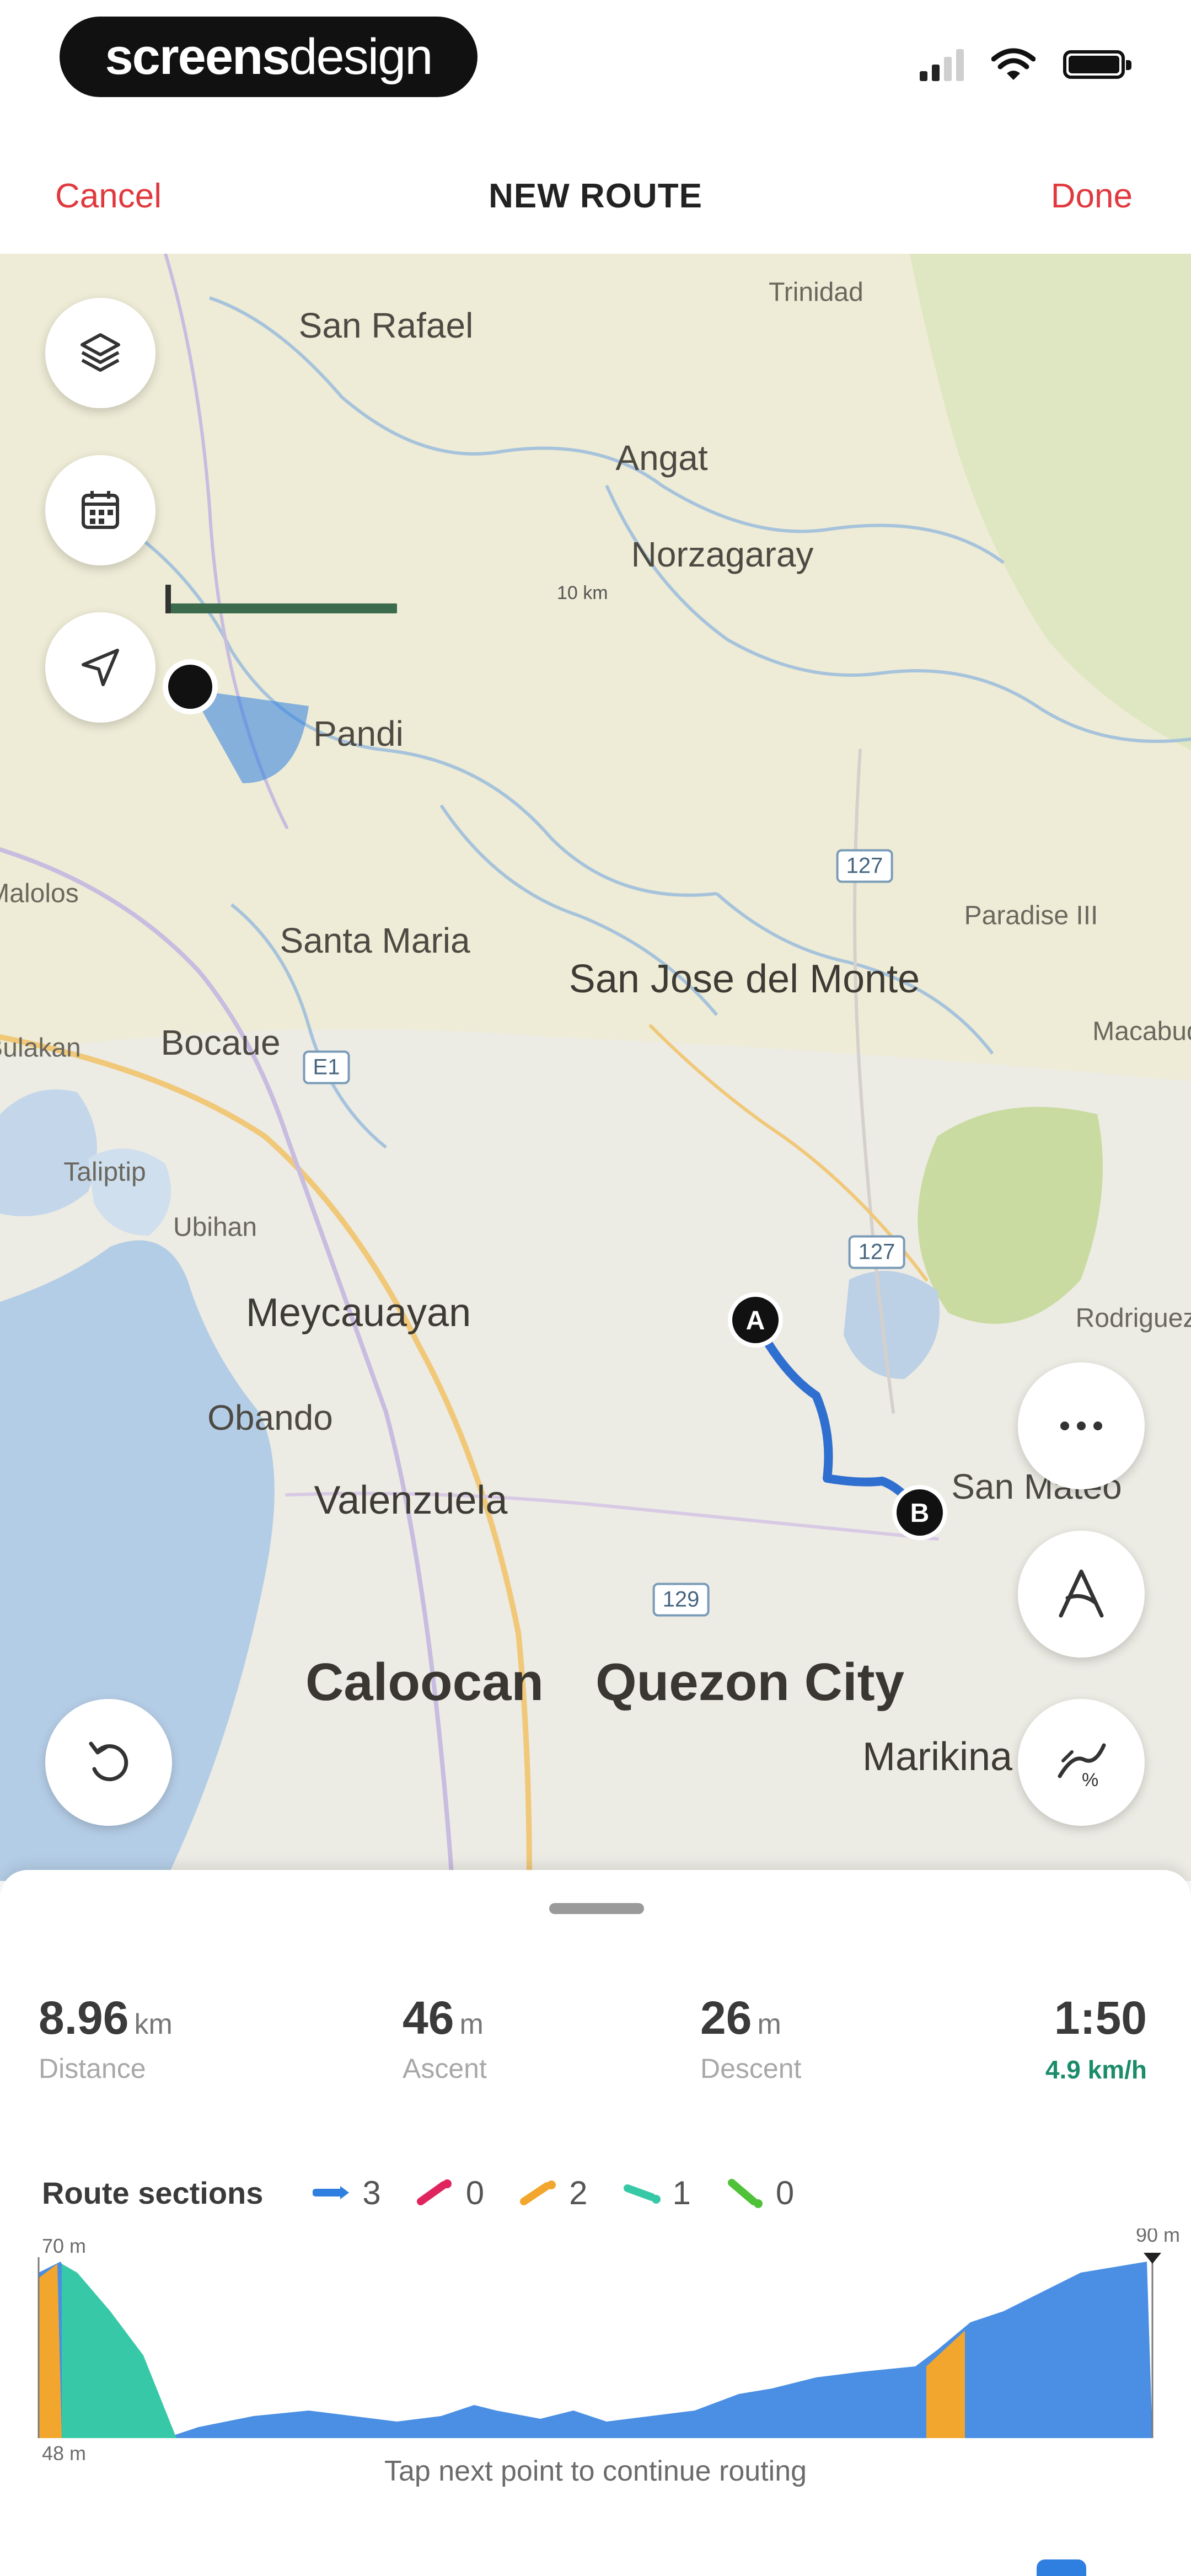 This screenshot has width=1191, height=2576. Describe the element at coordinates (1061, 2567) in the screenshot. I see `scroll-indicator` at that location.